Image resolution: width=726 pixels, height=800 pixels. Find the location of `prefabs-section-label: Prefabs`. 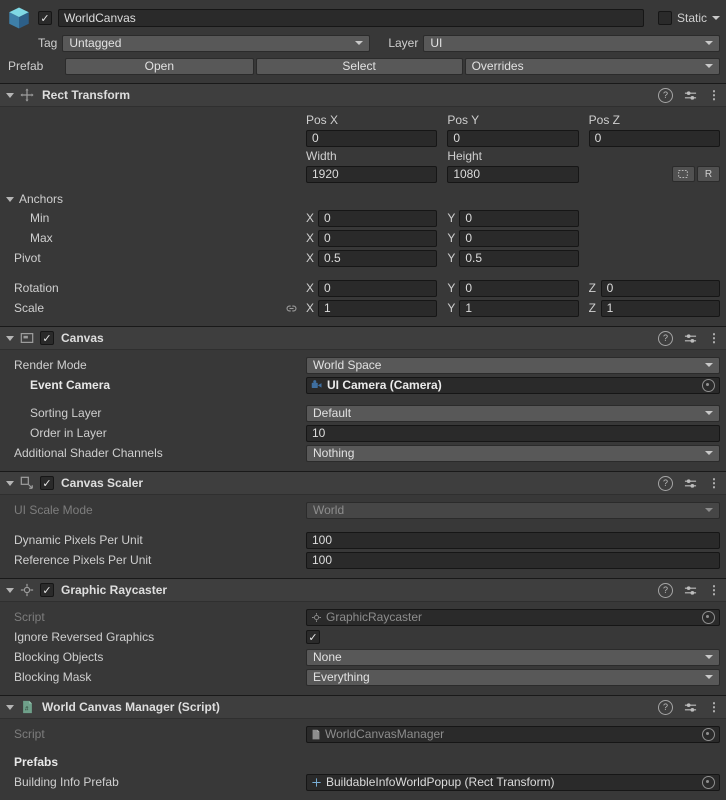

prefabs-section-label: Prefabs is located at coordinates (36, 762).